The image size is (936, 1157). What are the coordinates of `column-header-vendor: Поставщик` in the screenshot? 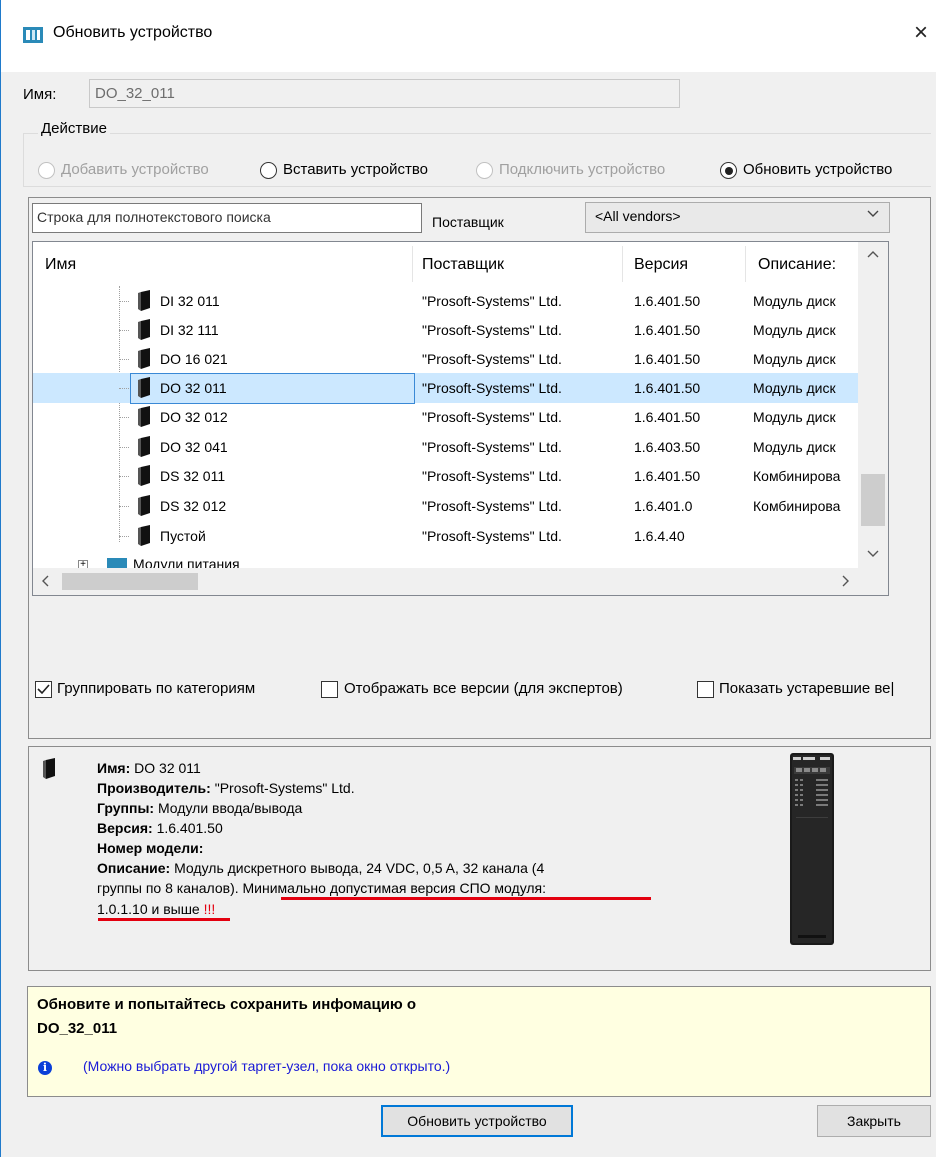 It's located at (463, 264).